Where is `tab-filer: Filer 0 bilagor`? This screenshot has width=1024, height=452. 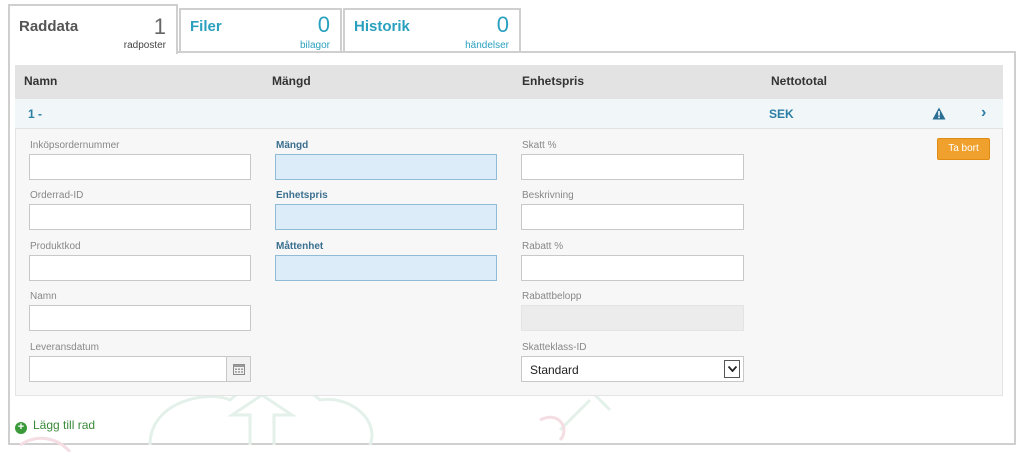 tab-filer: Filer 0 bilagor is located at coordinates (260, 29).